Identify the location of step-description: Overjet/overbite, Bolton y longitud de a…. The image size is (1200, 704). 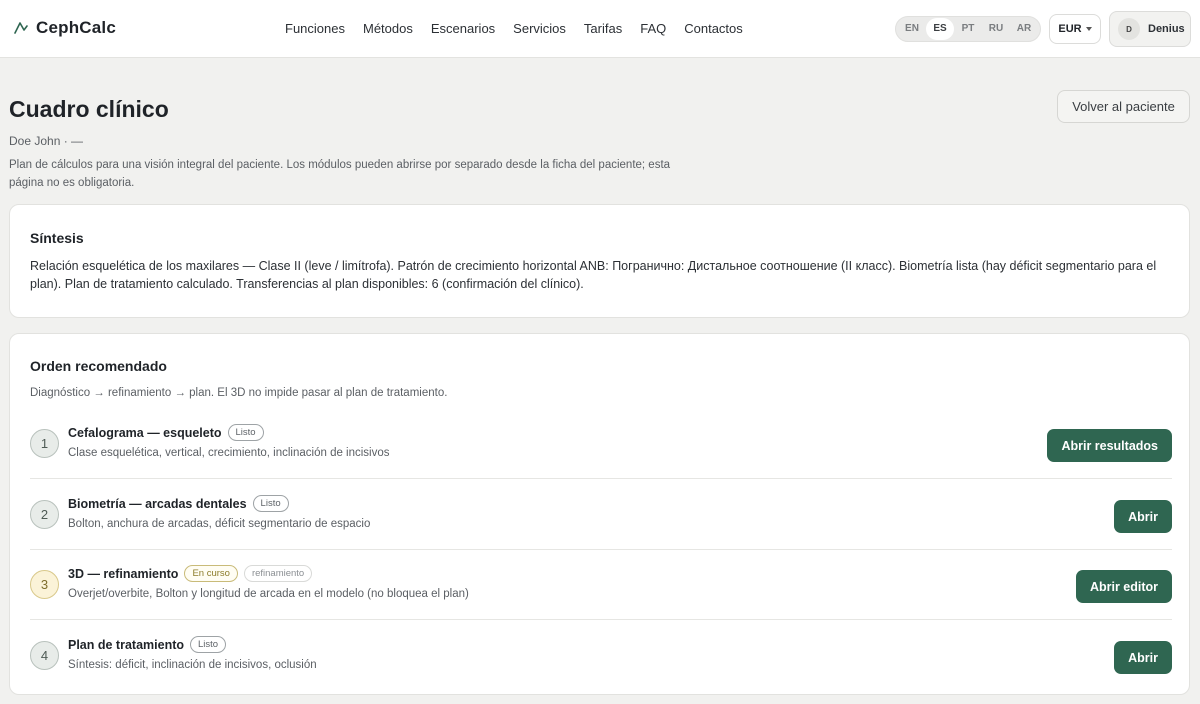
(268, 594).